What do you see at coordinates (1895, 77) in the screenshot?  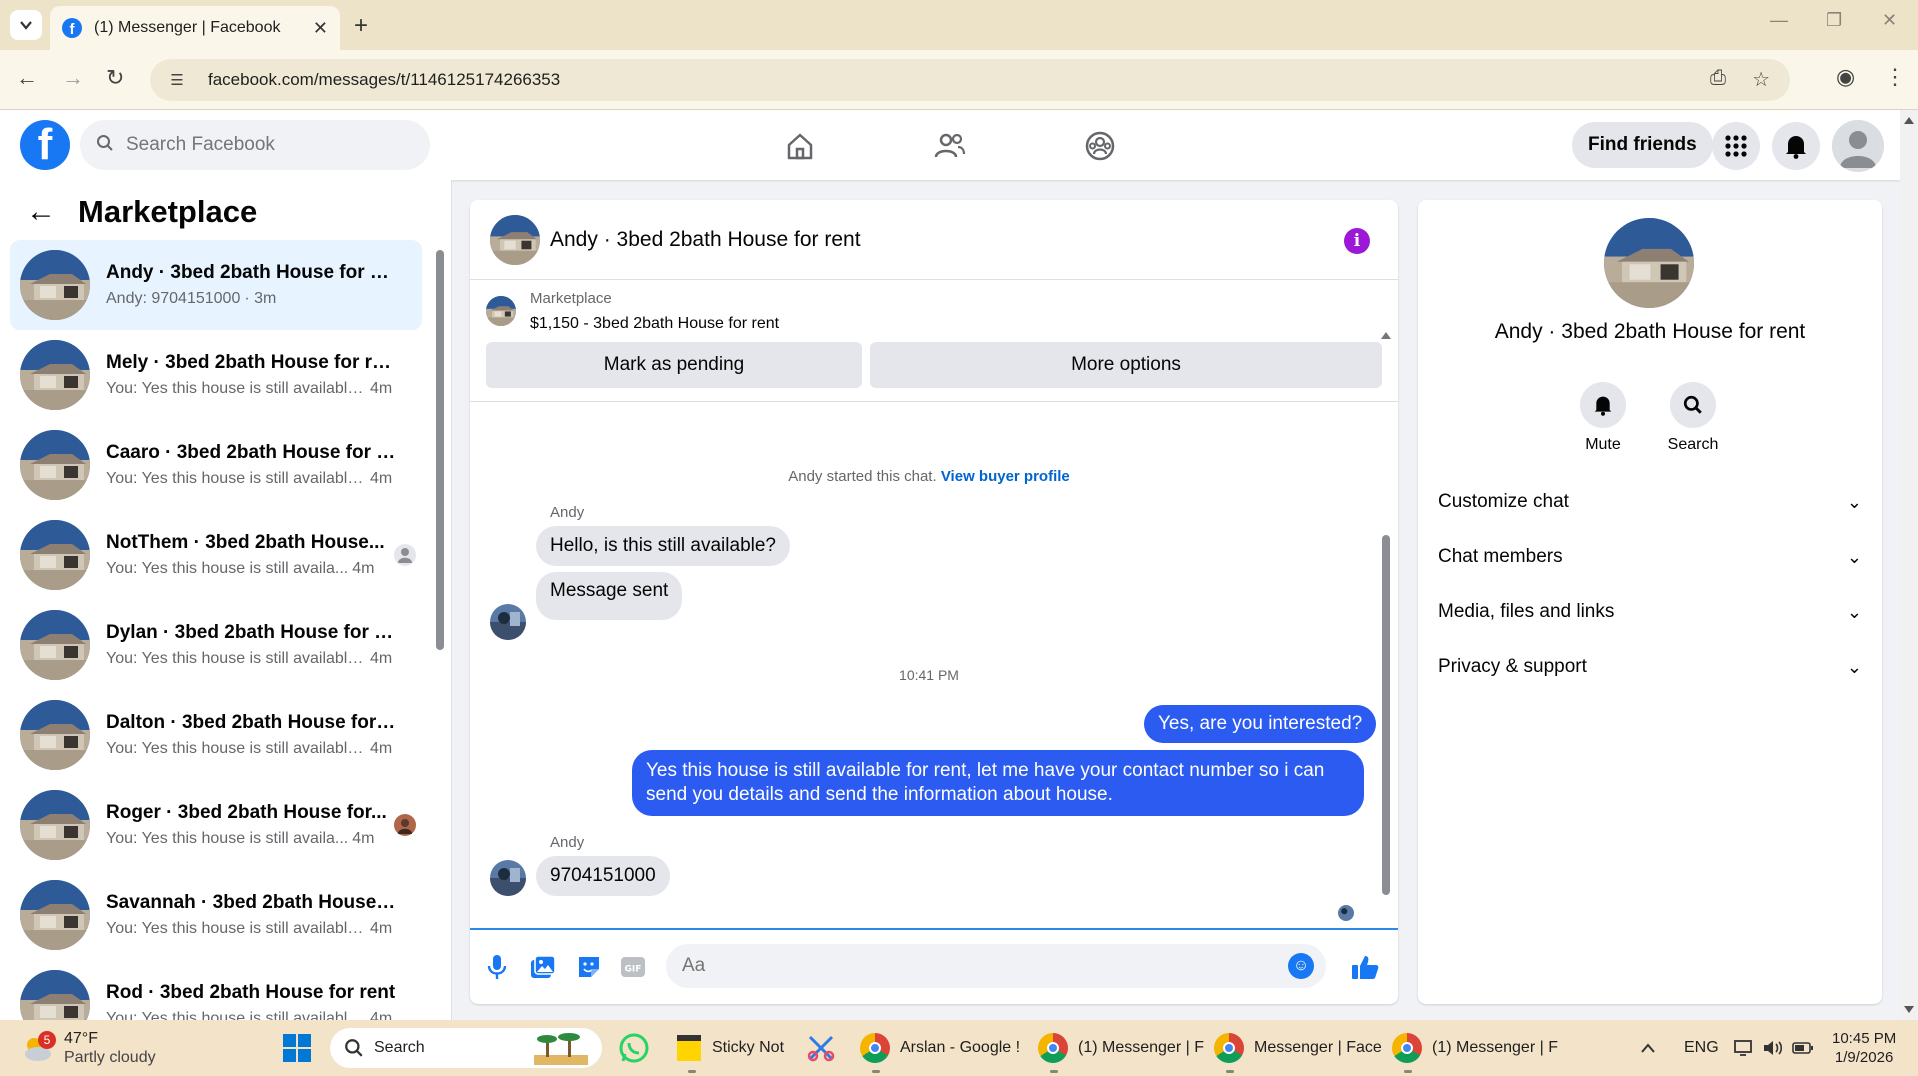 I see `browser-menu-icon: ⋮` at bounding box center [1895, 77].